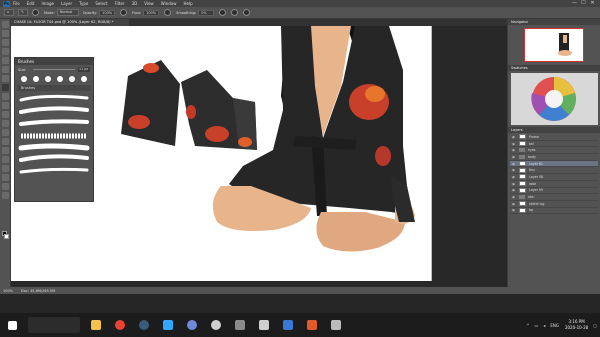 The height and width of the screenshot is (337, 600). Describe the element at coordinates (554, 151) in the screenshot. I see `layer-row: ◉ eyes` at that location.